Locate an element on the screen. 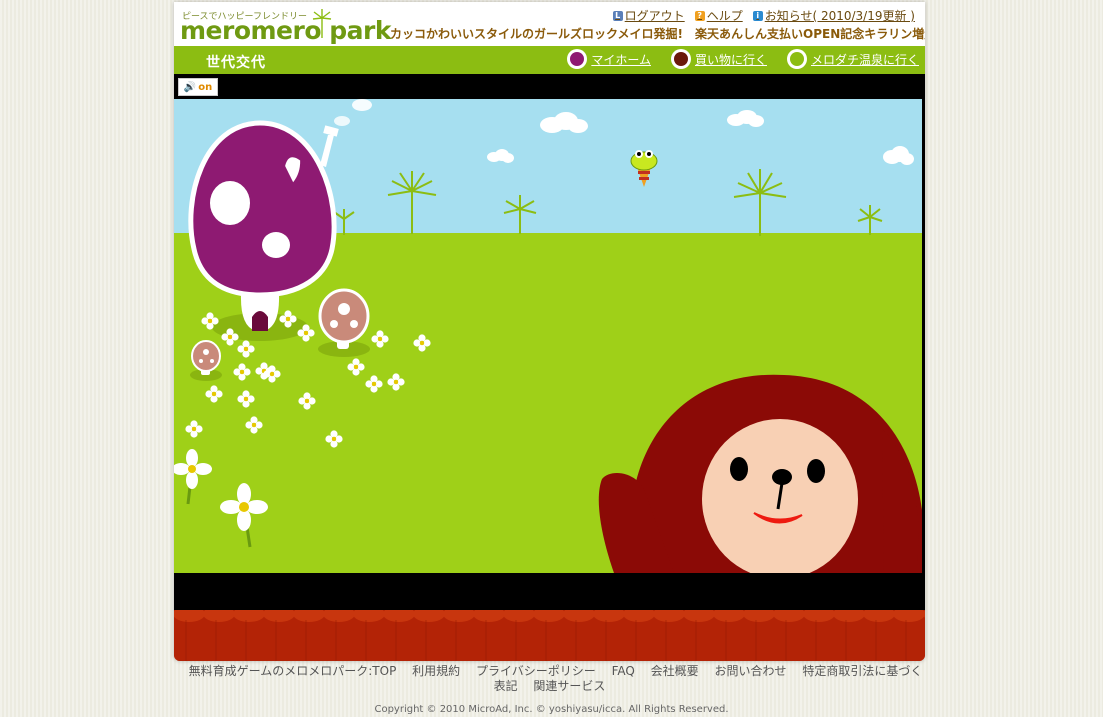  logout-link: L ログアウト is located at coordinates (648, 15).